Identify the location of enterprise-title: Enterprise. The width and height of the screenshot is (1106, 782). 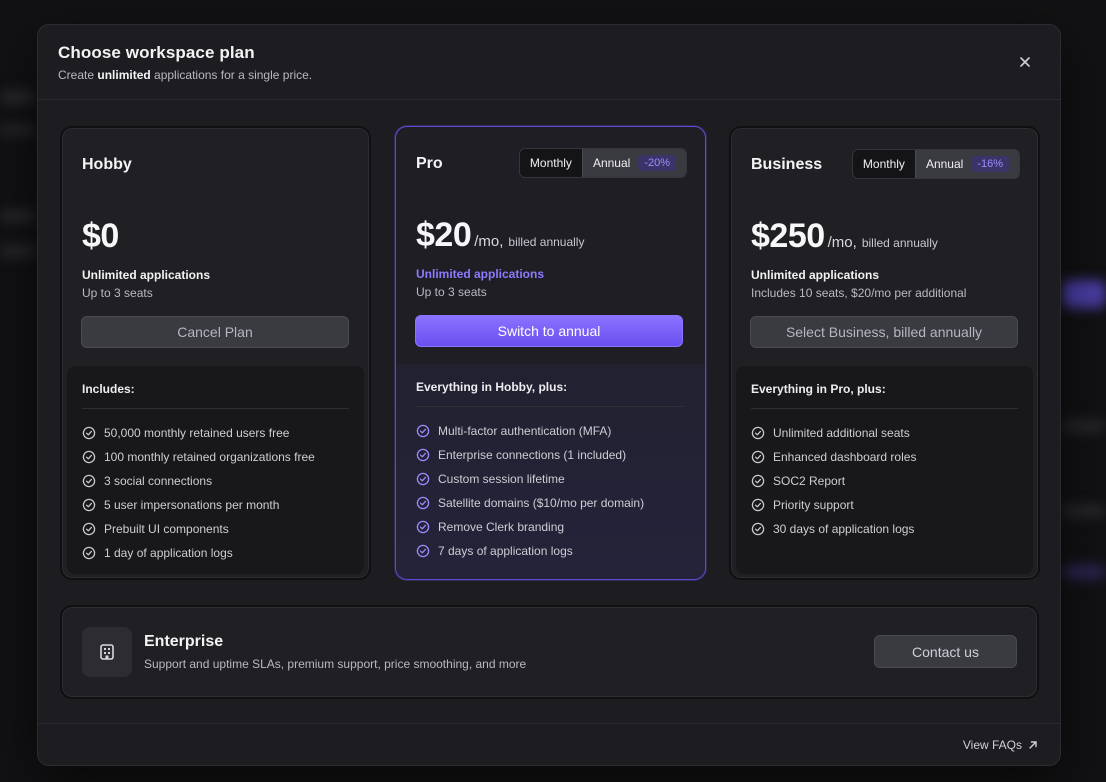
(184, 641).